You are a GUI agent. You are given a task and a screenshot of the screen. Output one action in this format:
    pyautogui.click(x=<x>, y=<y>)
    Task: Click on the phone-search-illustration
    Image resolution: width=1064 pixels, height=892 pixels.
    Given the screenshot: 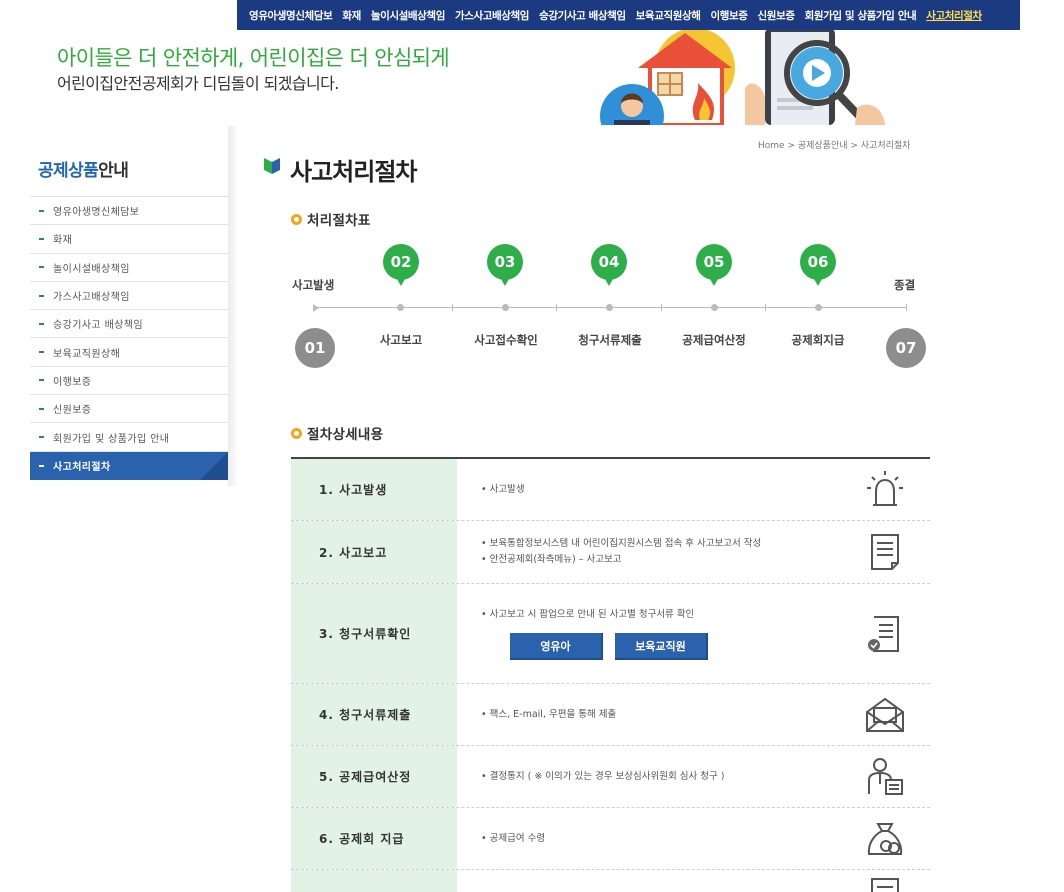 What is the action you would take?
    pyautogui.click(x=825, y=76)
    